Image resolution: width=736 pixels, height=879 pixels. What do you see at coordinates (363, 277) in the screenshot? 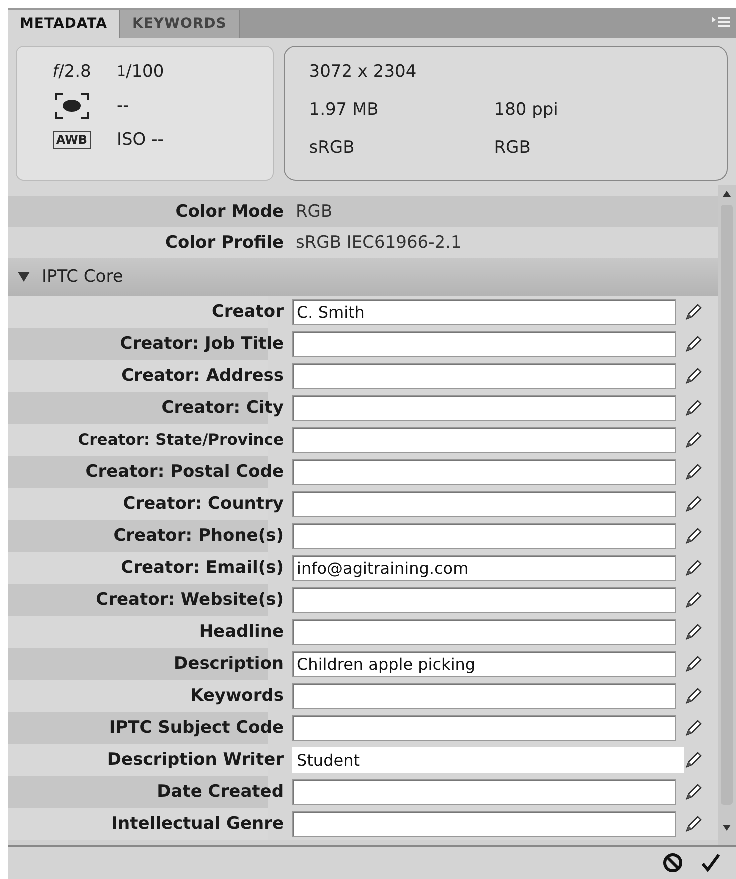
I see `section-header: IPTC Core` at bounding box center [363, 277].